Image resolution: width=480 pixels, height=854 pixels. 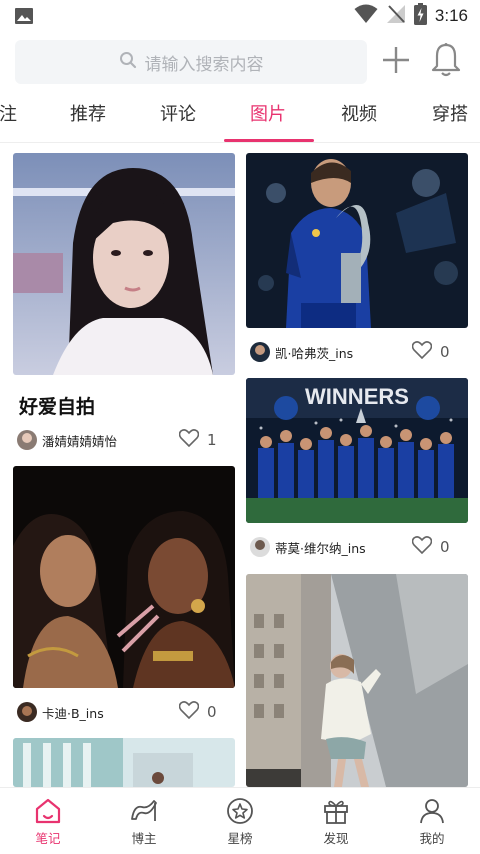 What do you see at coordinates (240, 838) in the screenshot?
I see `nav-label: 星榜` at bounding box center [240, 838].